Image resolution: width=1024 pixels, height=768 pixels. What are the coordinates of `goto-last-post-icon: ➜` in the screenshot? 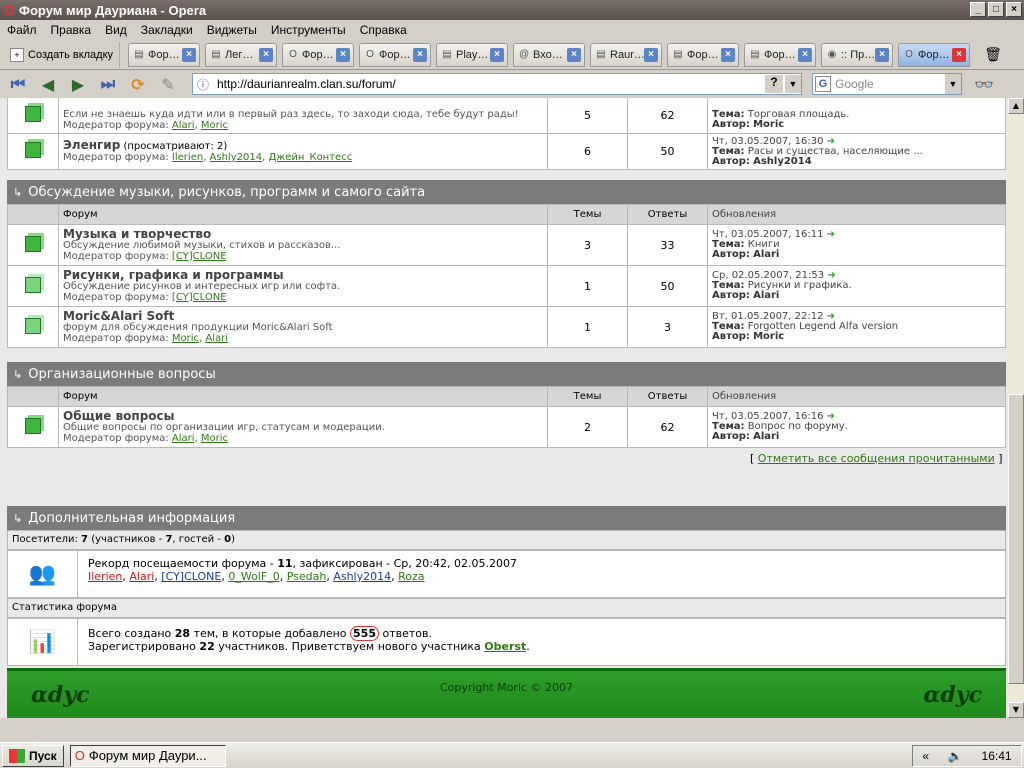 It's located at (831, 234).